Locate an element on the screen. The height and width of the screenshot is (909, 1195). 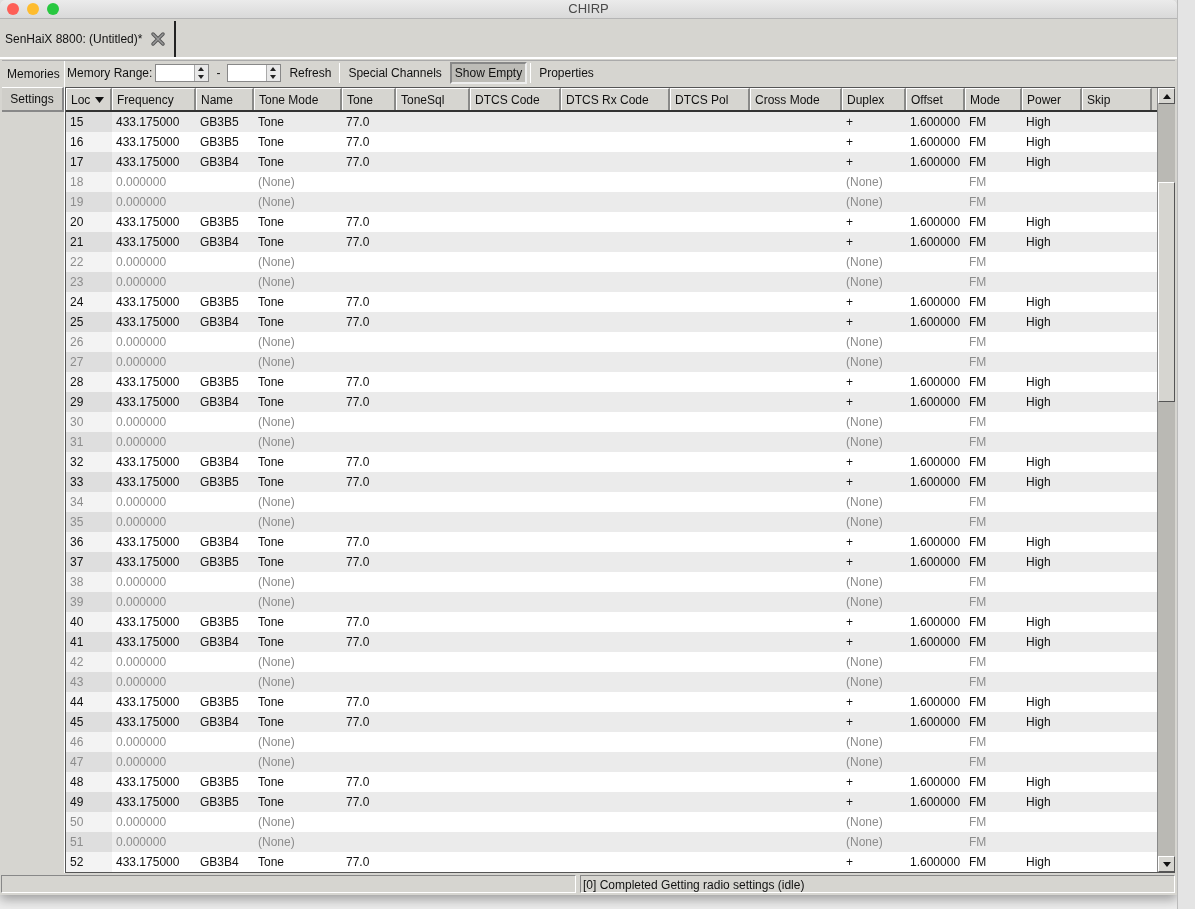
table-cell: 18 is located at coordinates (89, 182).